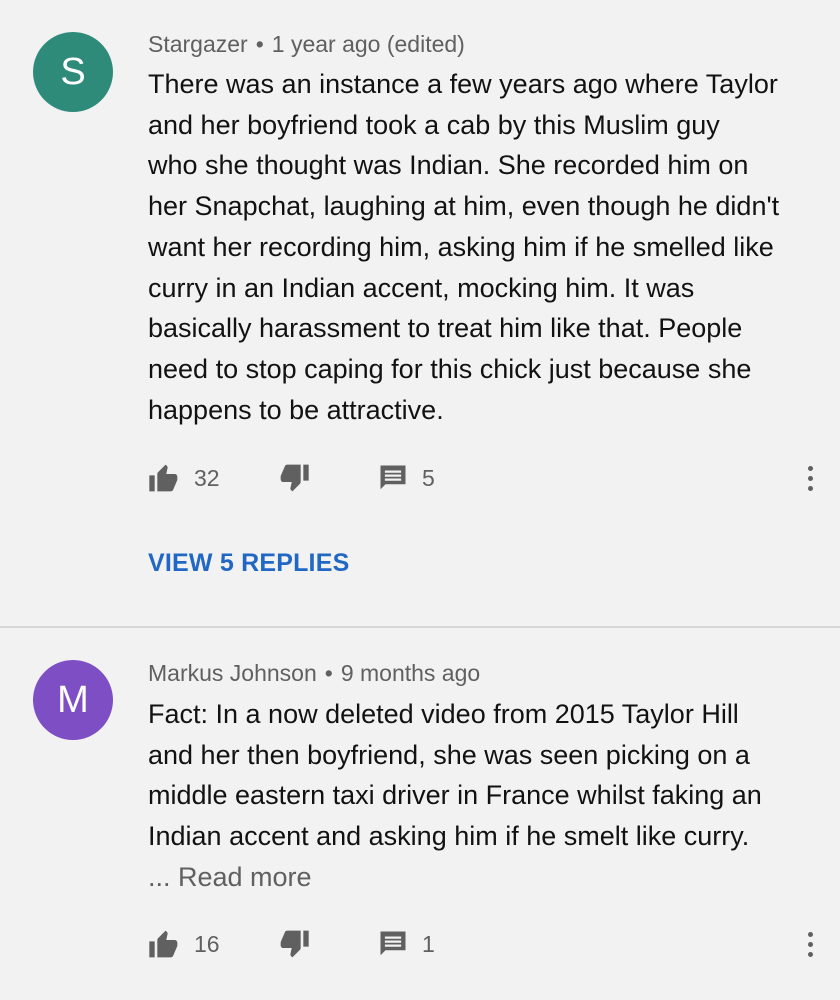  I want to click on comment-time: 1 year ago (edited), so click(368, 44).